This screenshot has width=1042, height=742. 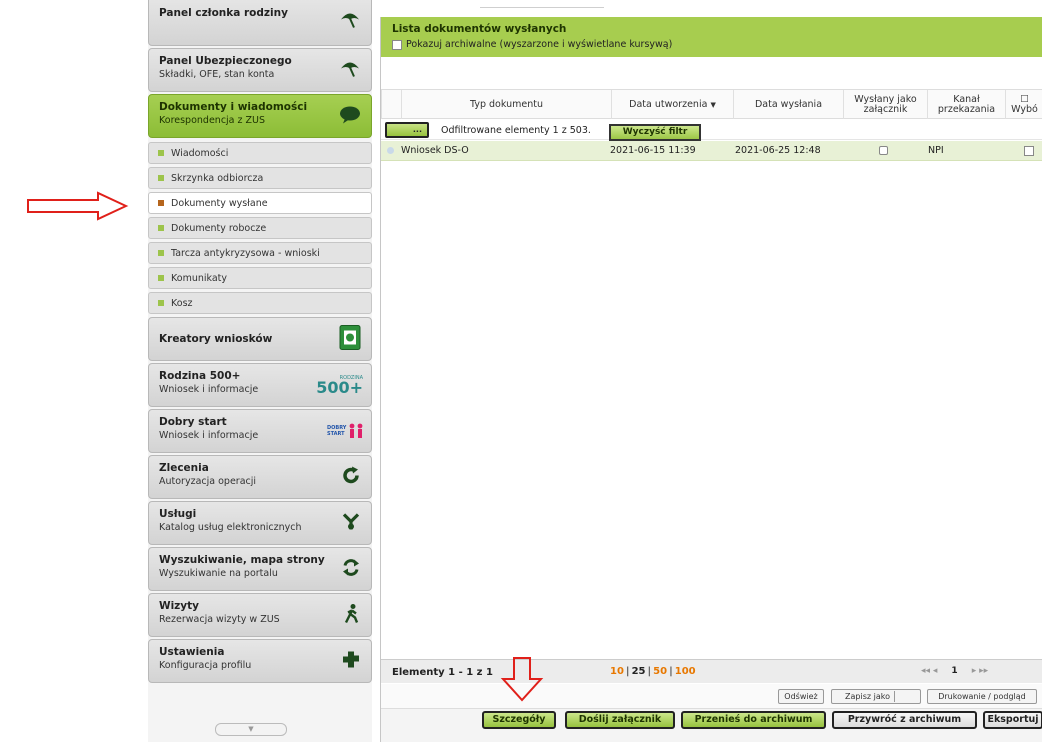 What do you see at coordinates (653, 150) in the screenshot?
I see `cell-created: 2021-06-15 11:39` at bounding box center [653, 150].